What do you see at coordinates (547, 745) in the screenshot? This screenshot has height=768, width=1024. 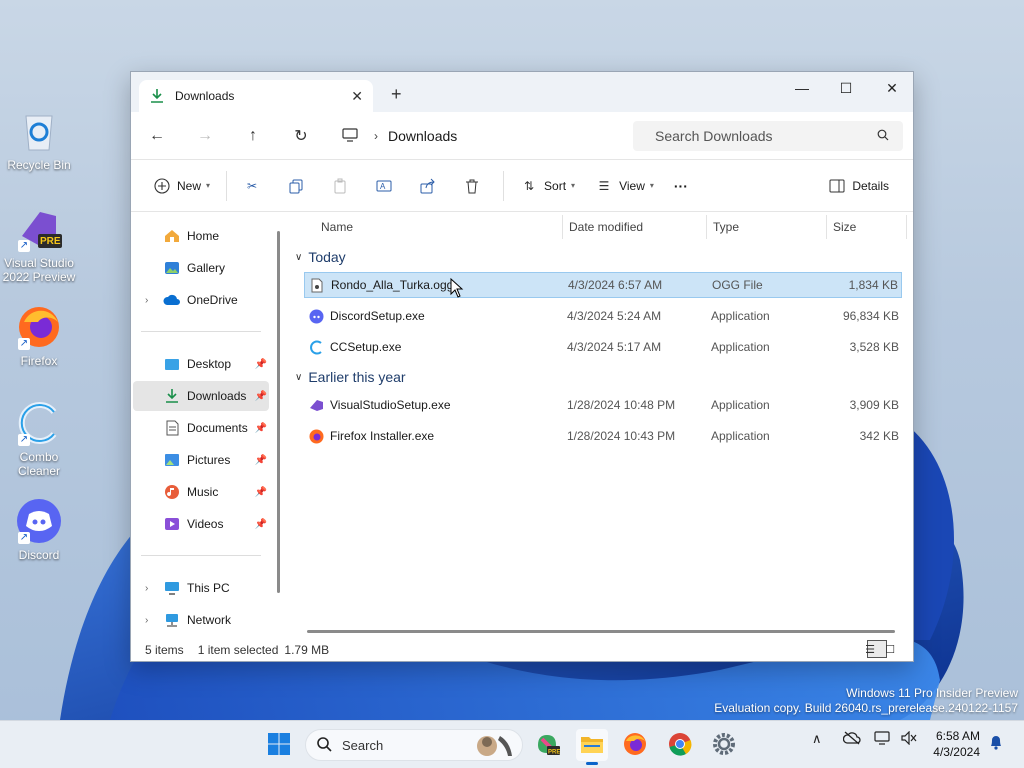 I see `taskbar-copilot-preview: PRE` at bounding box center [547, 745].